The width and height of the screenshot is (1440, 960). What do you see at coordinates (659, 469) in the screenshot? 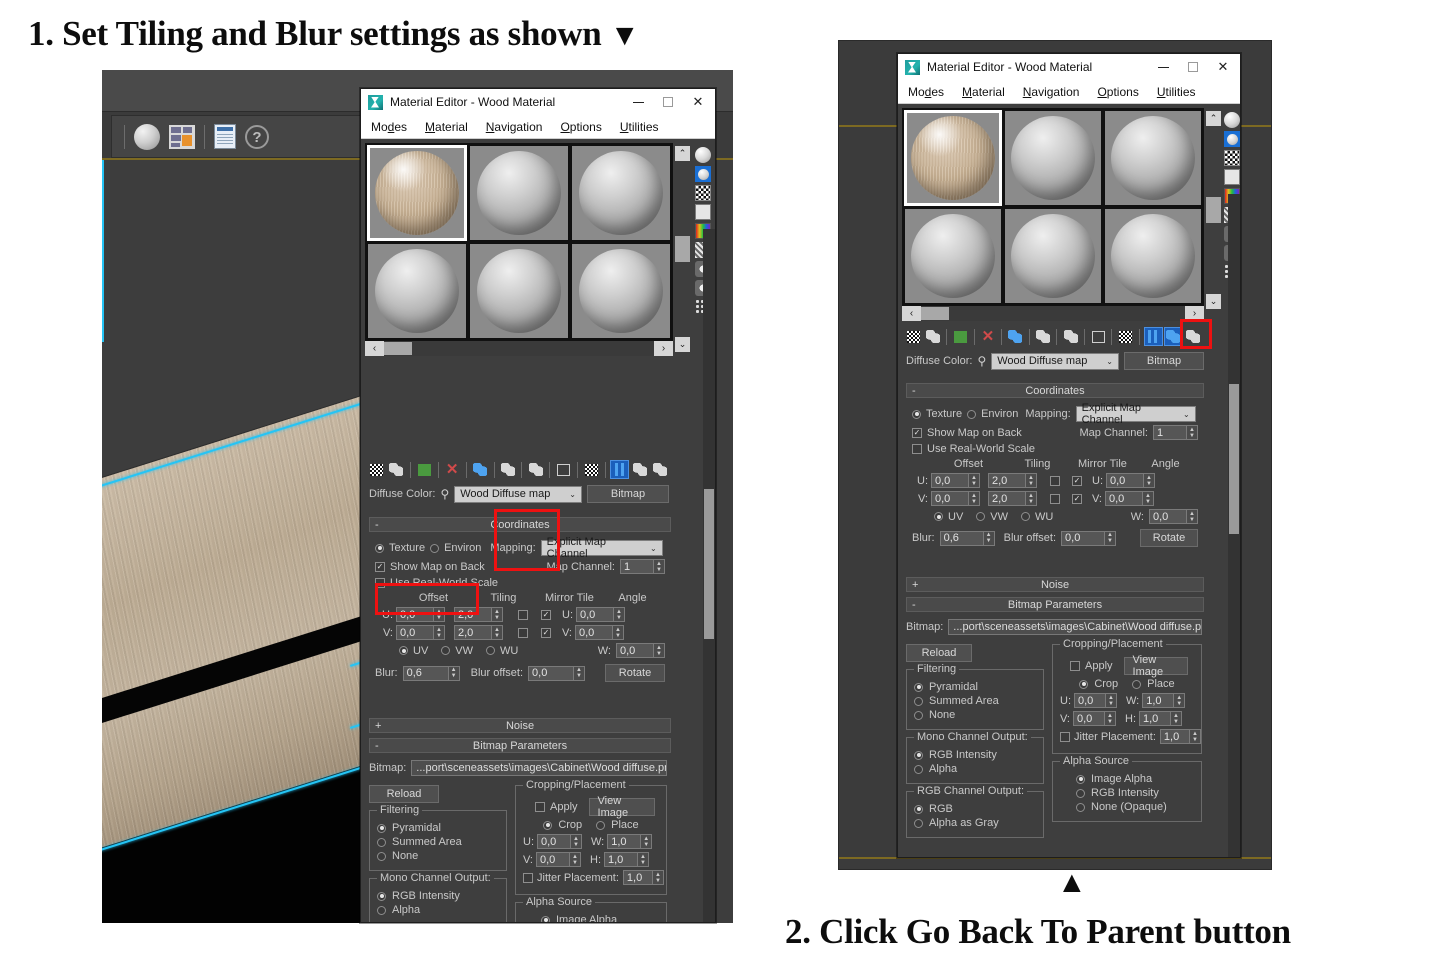
I see `go-forward-to-sibling-icon` at bounding box center [659, 469].